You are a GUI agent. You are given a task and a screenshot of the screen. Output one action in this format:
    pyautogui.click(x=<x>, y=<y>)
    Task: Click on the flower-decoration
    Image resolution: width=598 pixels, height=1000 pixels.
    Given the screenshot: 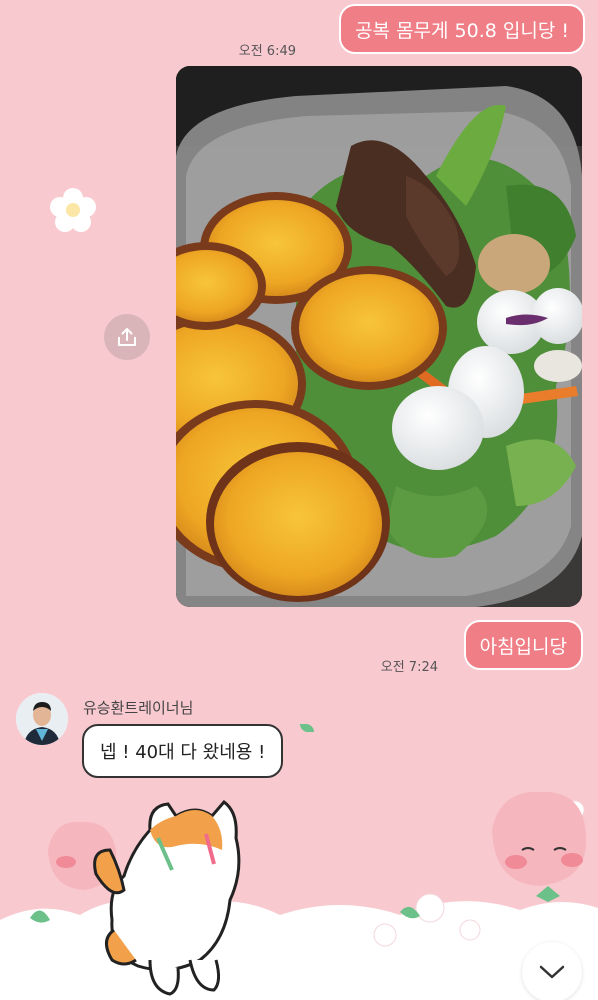 What is the action you would take?
    pyautogui.click(x=73, y=211)
    